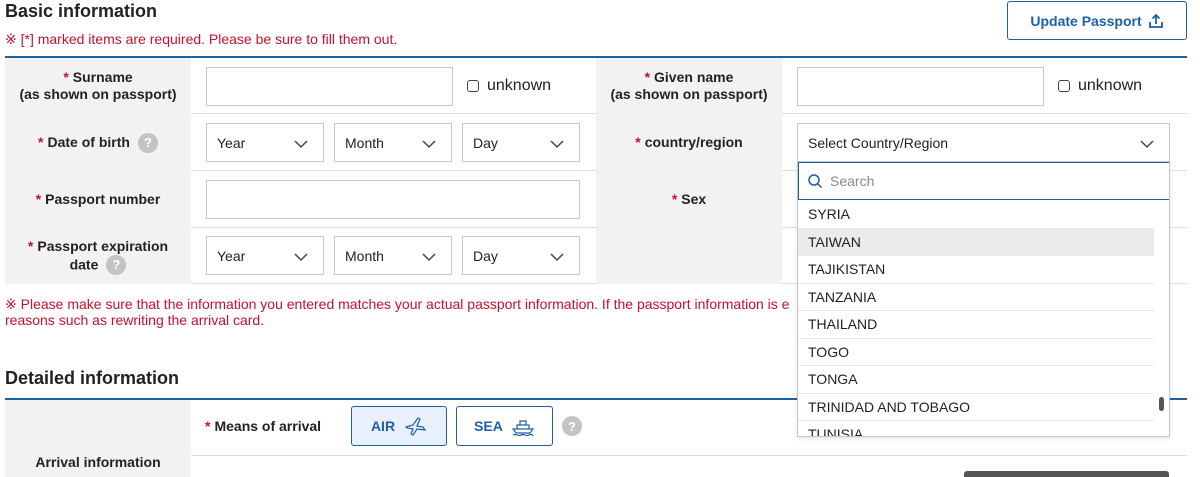 This screenshot has width=1200, height=477. What do you see at coordinates (521, 142) in the screenshot?
I see `dob-day-select: Day` at bounding box center [521, 142].